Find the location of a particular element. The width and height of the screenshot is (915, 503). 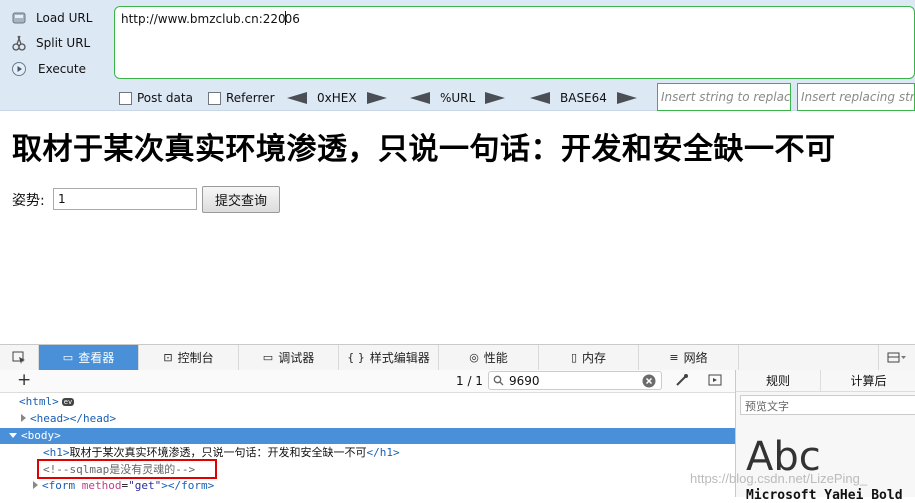

url-encode-arrow-icon is located at coordinates (495, 98).